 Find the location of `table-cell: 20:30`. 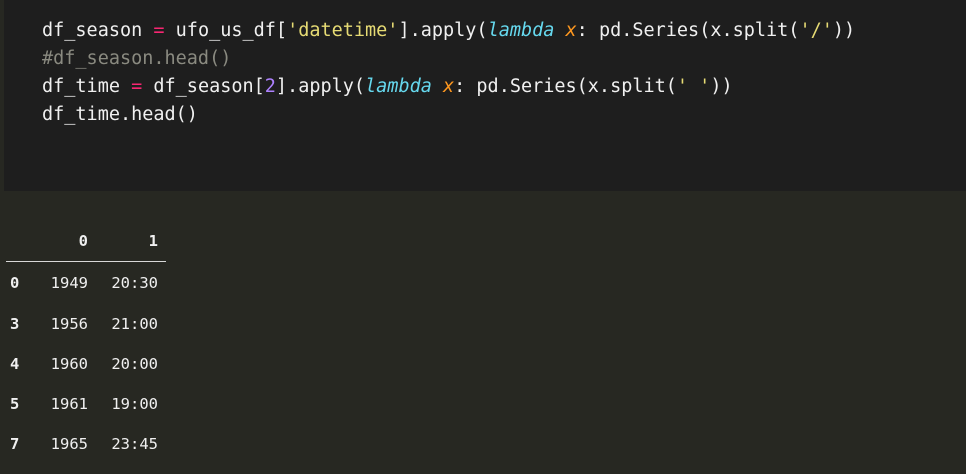

table-cell: 20:30 is located at coordinates (134, 283).